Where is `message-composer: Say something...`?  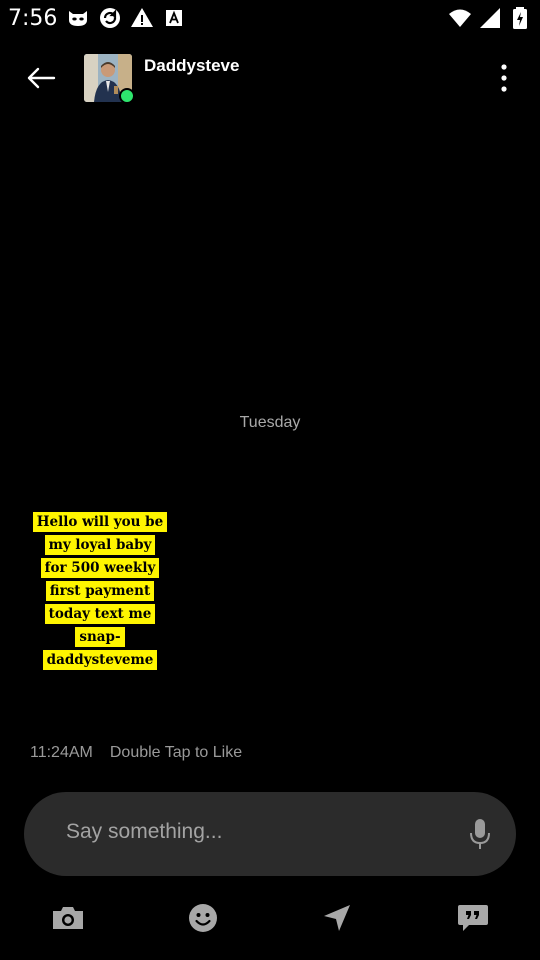 message-composer: Say something... is located at coordinates (270, 834).